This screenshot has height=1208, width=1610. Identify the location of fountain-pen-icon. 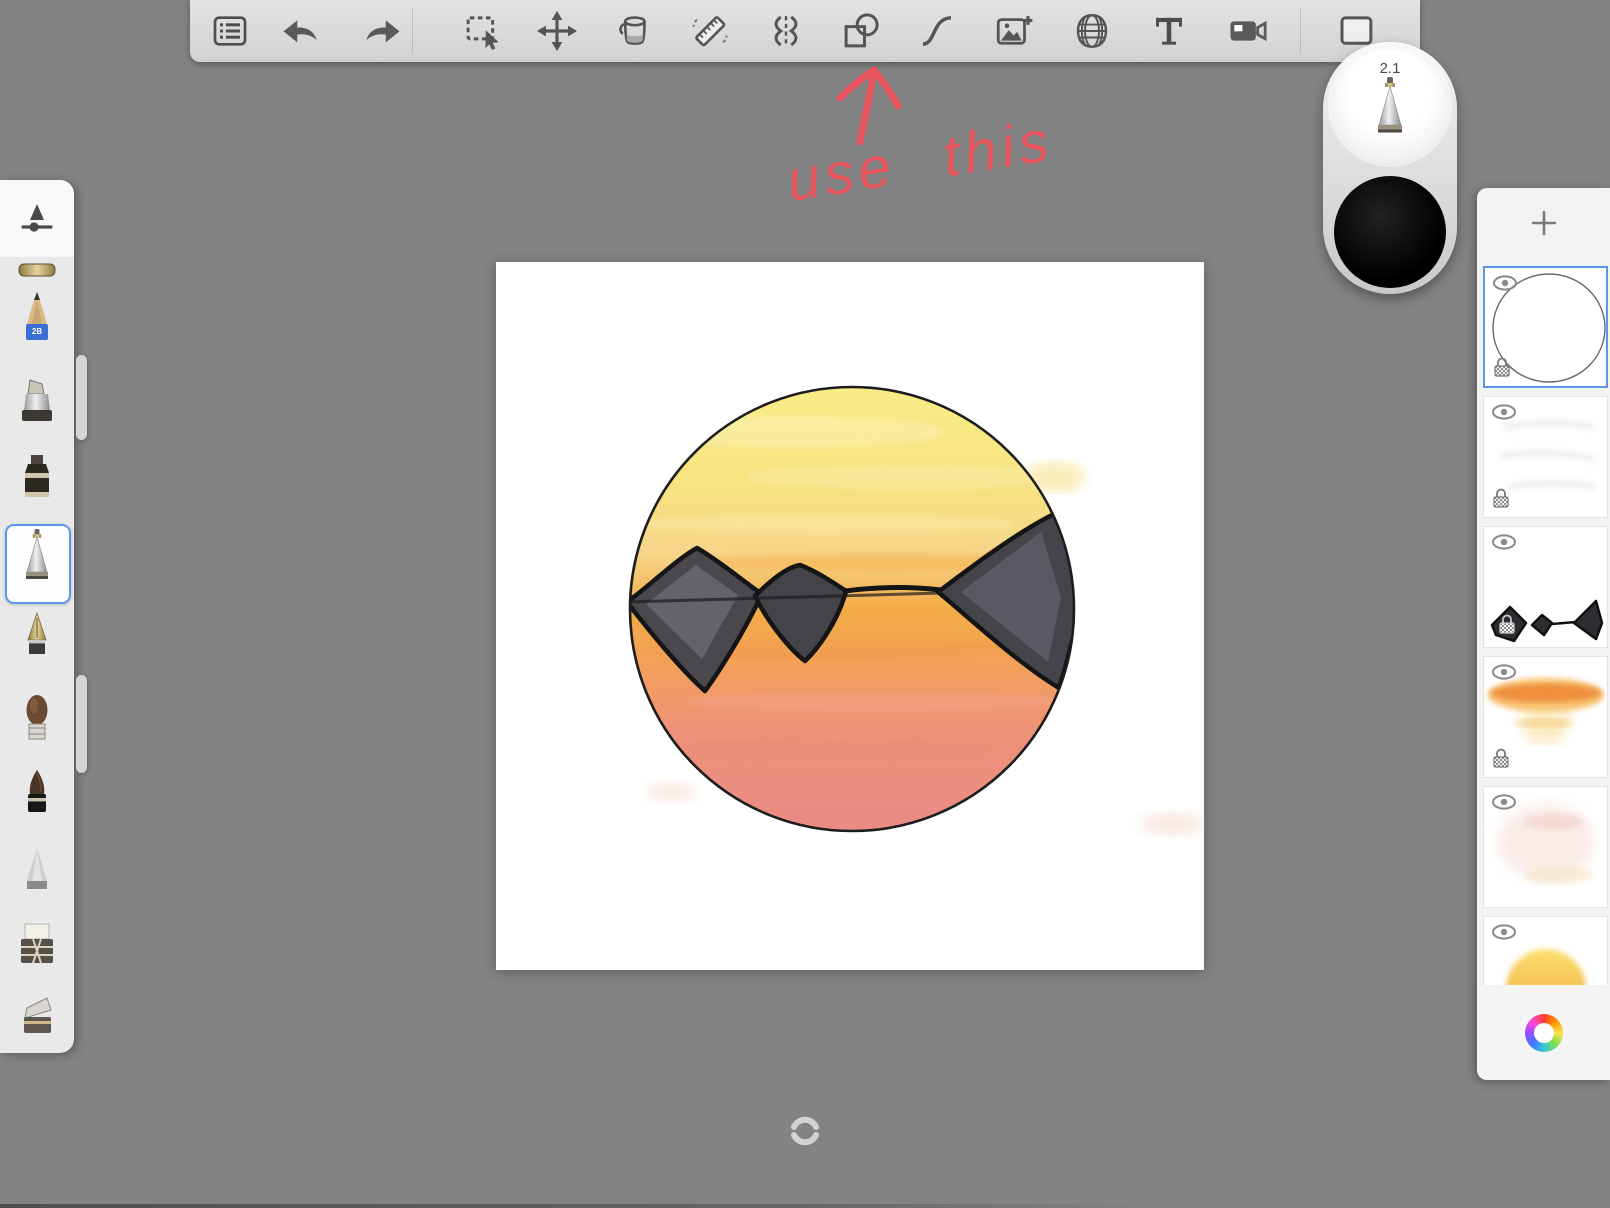
(37, 632).